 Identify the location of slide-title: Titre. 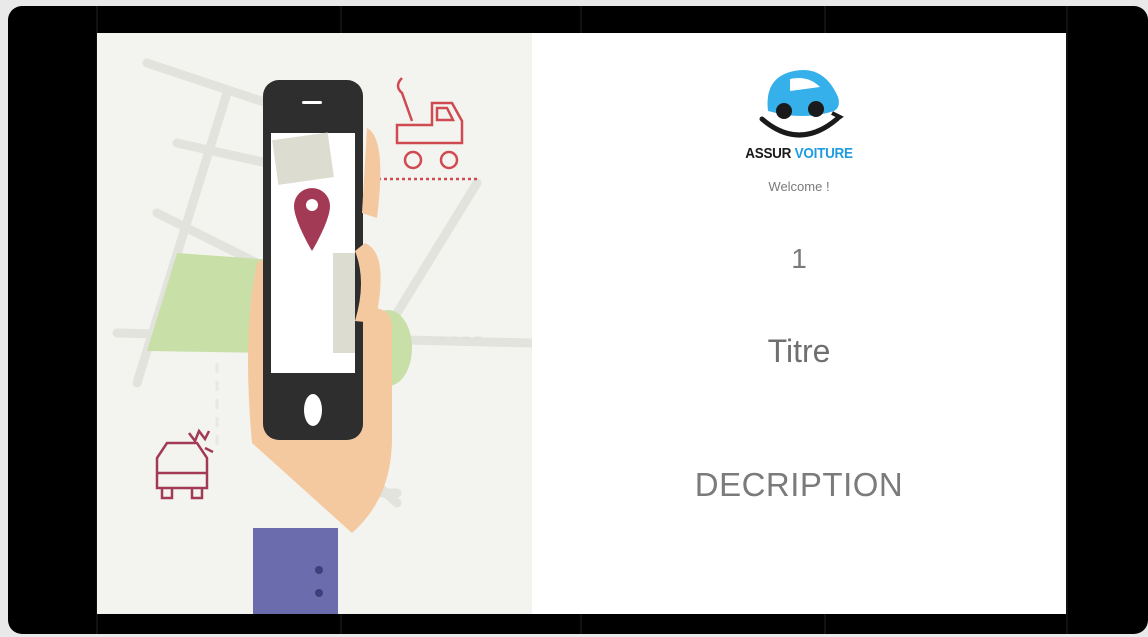
(799, 351).